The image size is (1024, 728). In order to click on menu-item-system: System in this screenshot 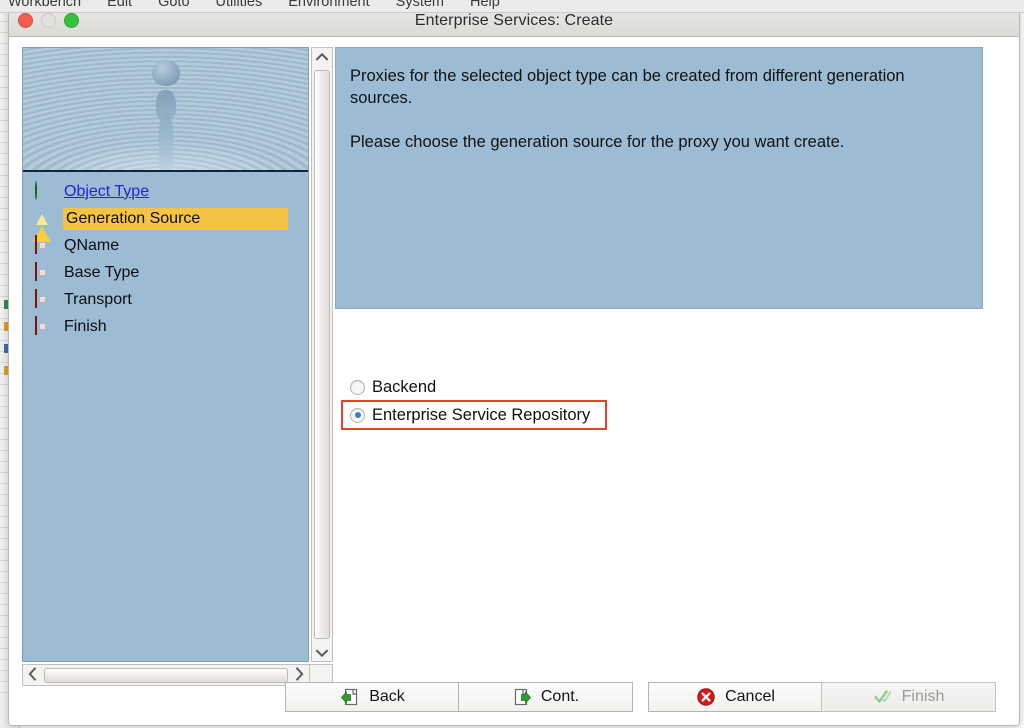, I will do `click(420, 5)`.